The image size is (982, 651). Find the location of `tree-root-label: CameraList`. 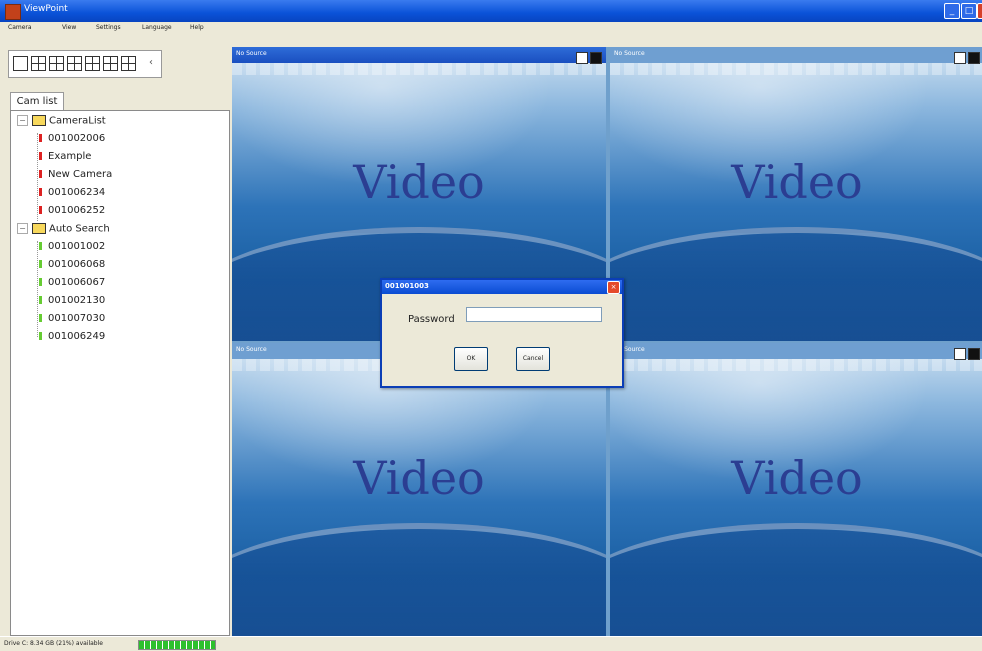

tree-root-label: CameraList is located at coordinates (77, 121).